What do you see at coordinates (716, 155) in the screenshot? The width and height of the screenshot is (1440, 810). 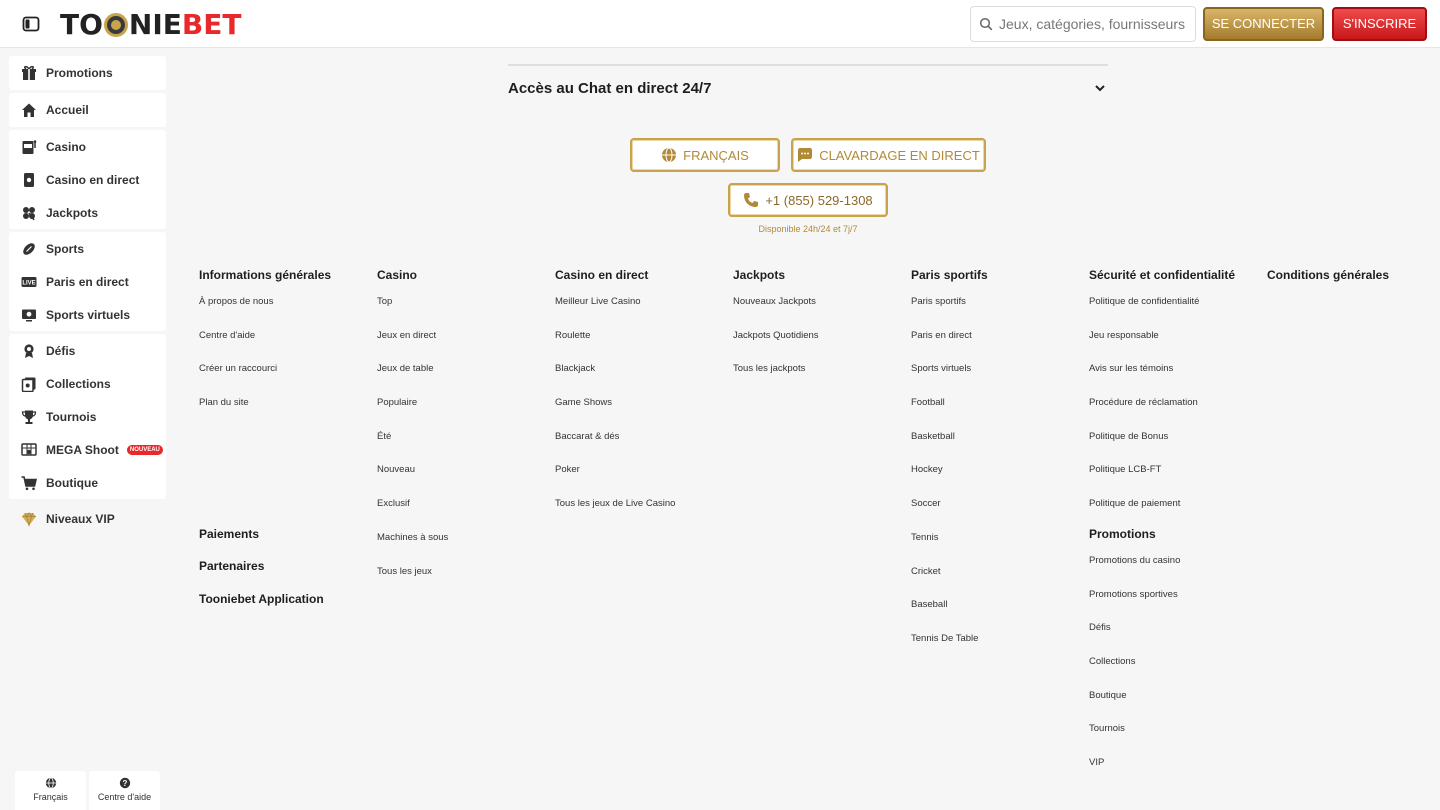 I see `language-button-label: FRANÇAIS` at bounding box center [716, 155].